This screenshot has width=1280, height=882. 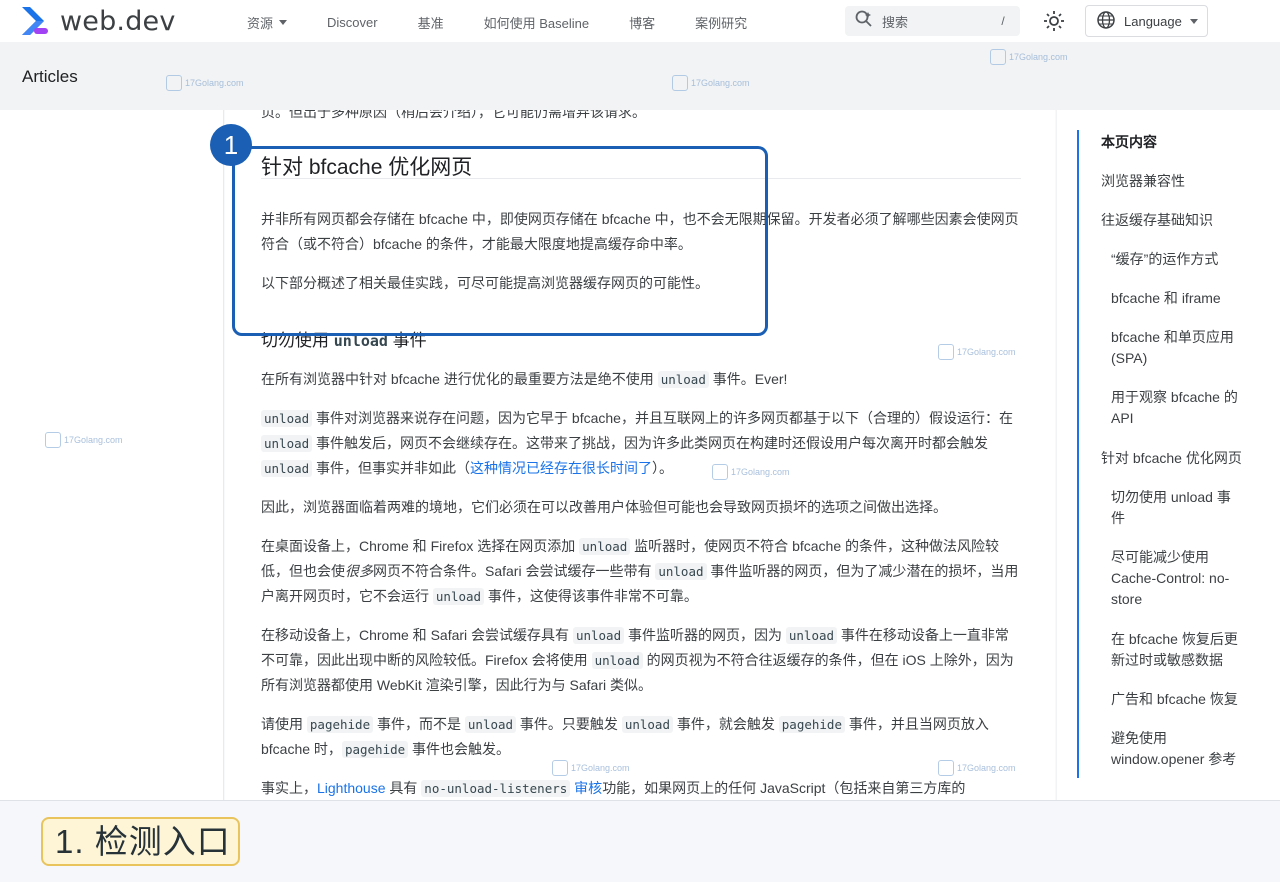 What do you see at coordinates (431, 22) in the screenshot?
I see `nav-item-baseline: 基准` at bounding box center [431, 22].